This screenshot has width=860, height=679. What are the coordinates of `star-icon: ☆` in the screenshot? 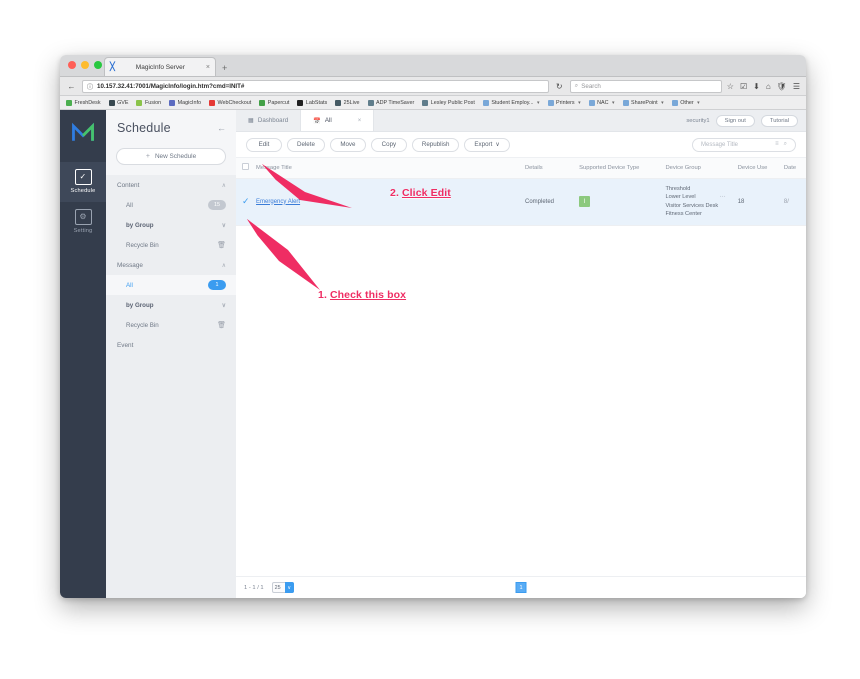 It's located at (730, 86).